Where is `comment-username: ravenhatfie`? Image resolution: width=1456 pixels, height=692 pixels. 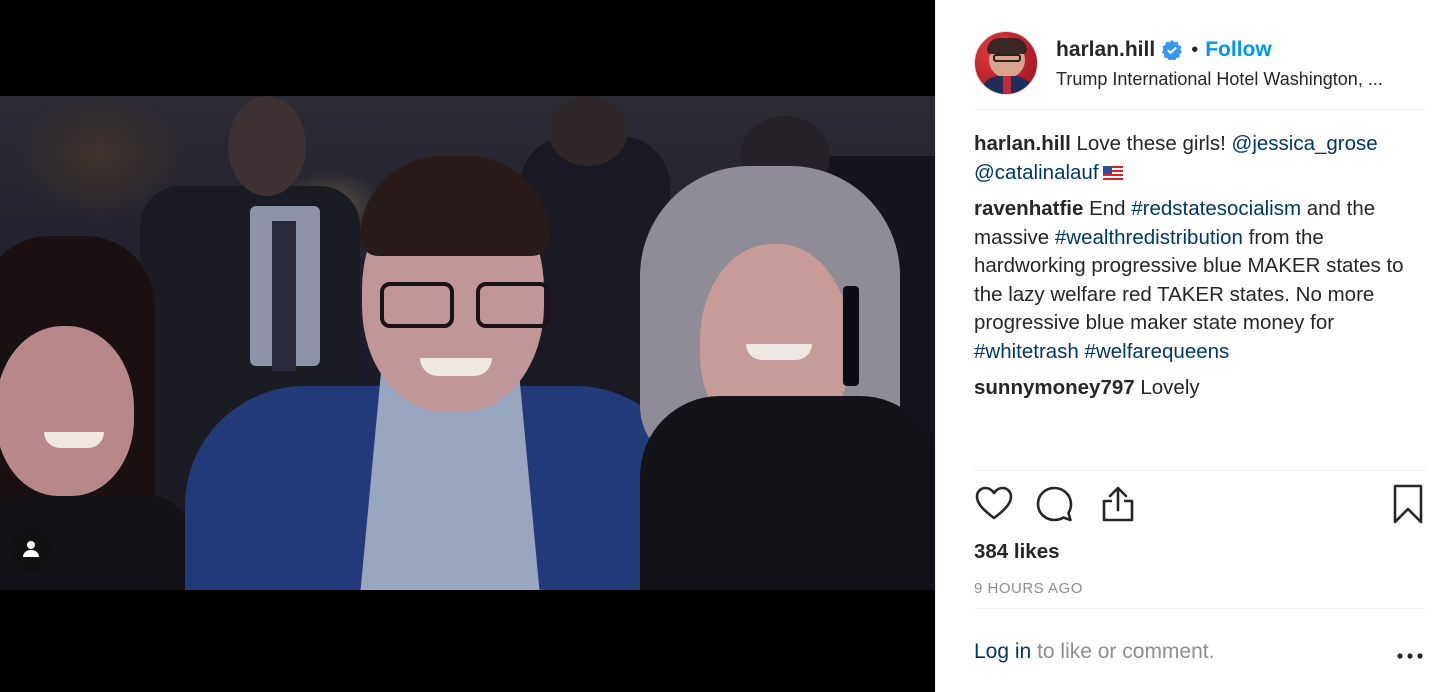 comment-username: ravenhatfie is located at coordinates (1028, 208).